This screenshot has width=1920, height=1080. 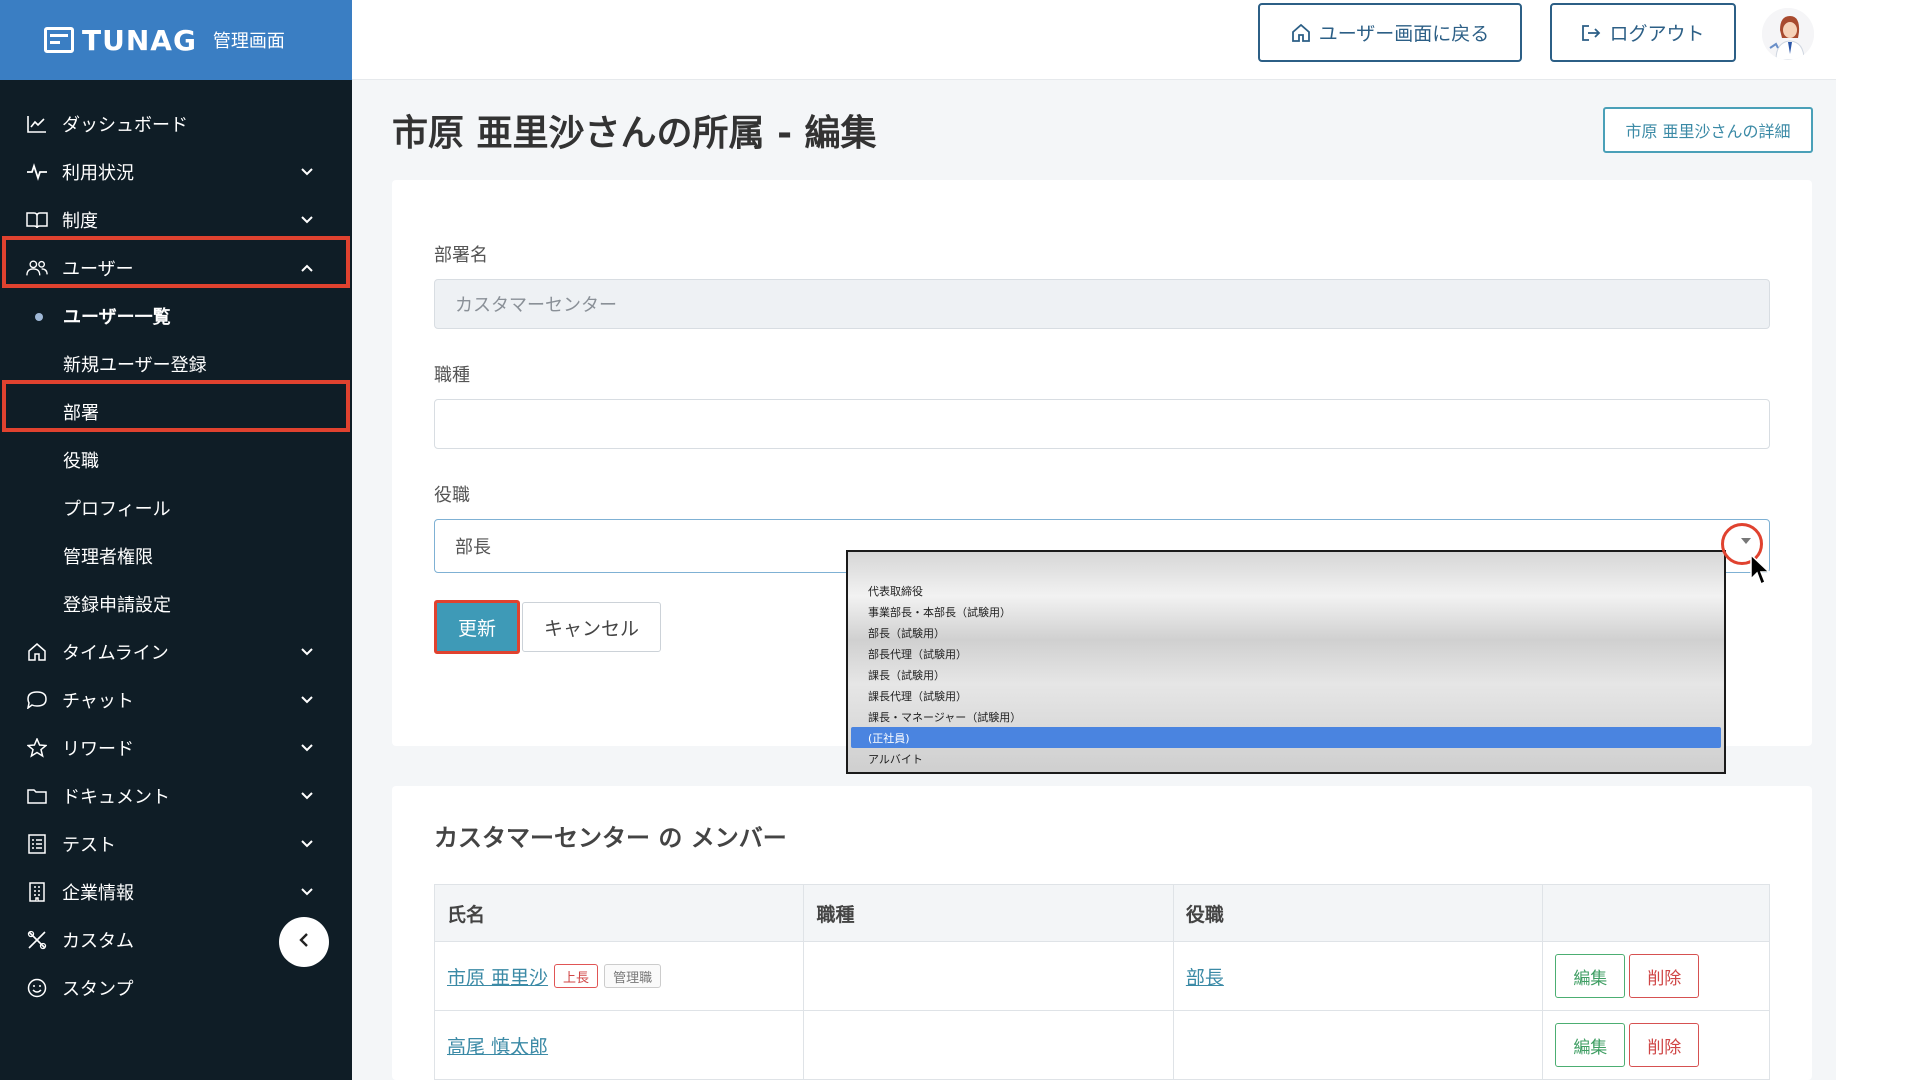 What do you see at coordinates (452, 375) in the screenshot?
I see `job-type-label: 職種` at bounding box center [452, 375].